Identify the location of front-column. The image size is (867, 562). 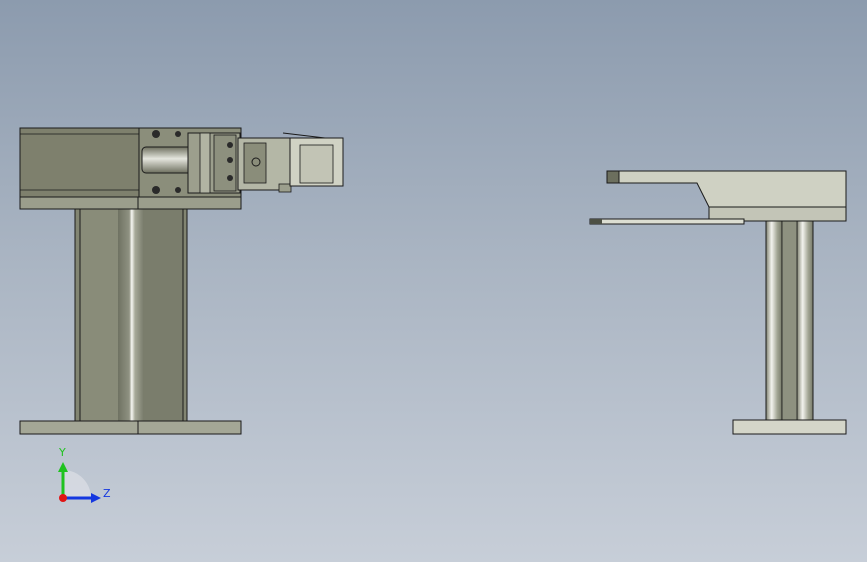
(131, 315).